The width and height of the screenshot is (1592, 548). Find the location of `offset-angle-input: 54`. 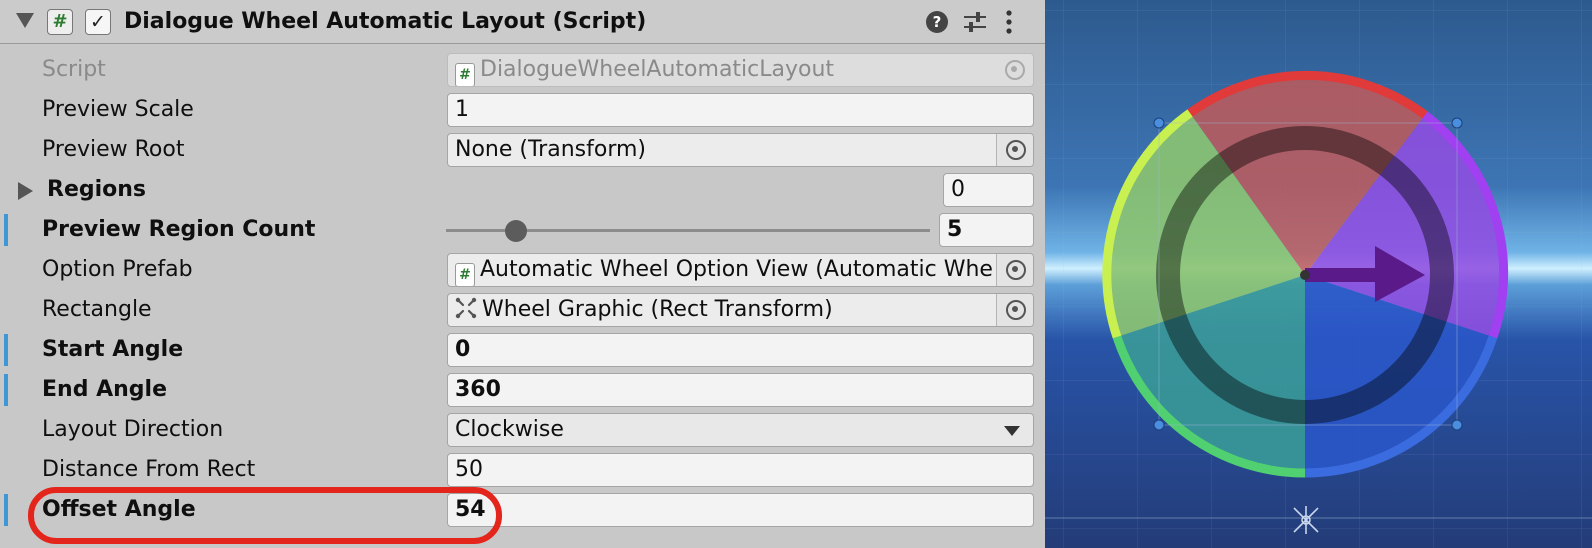

offset-angle-input: 54 is located at coordinates (740, 510).